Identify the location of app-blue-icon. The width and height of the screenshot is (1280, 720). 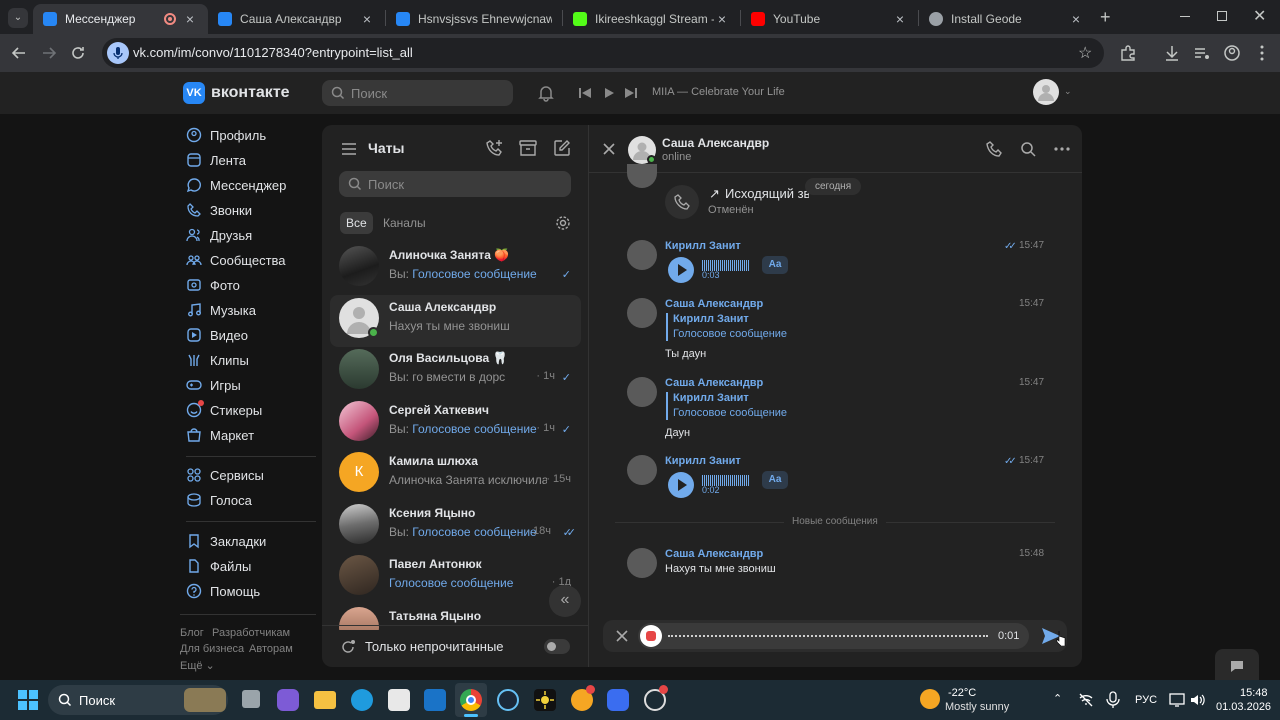
(618, 700).